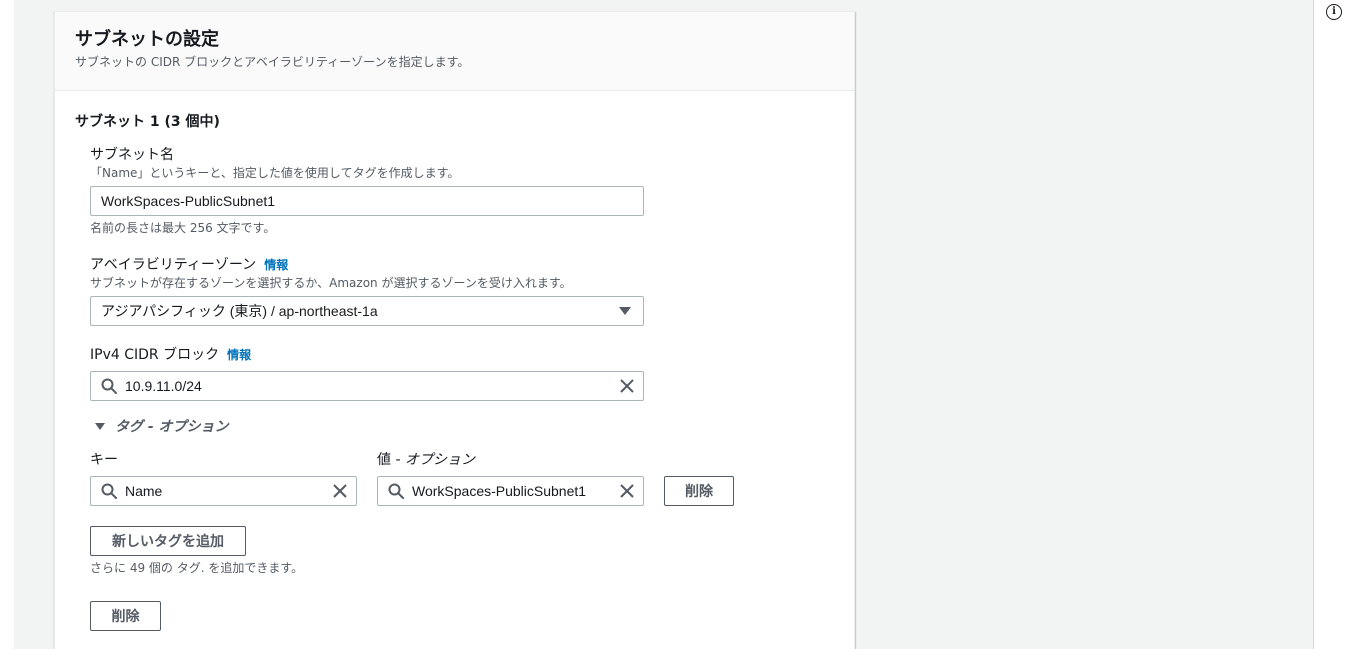  I want to click on az-info-link: 情報, so click(276, 265).